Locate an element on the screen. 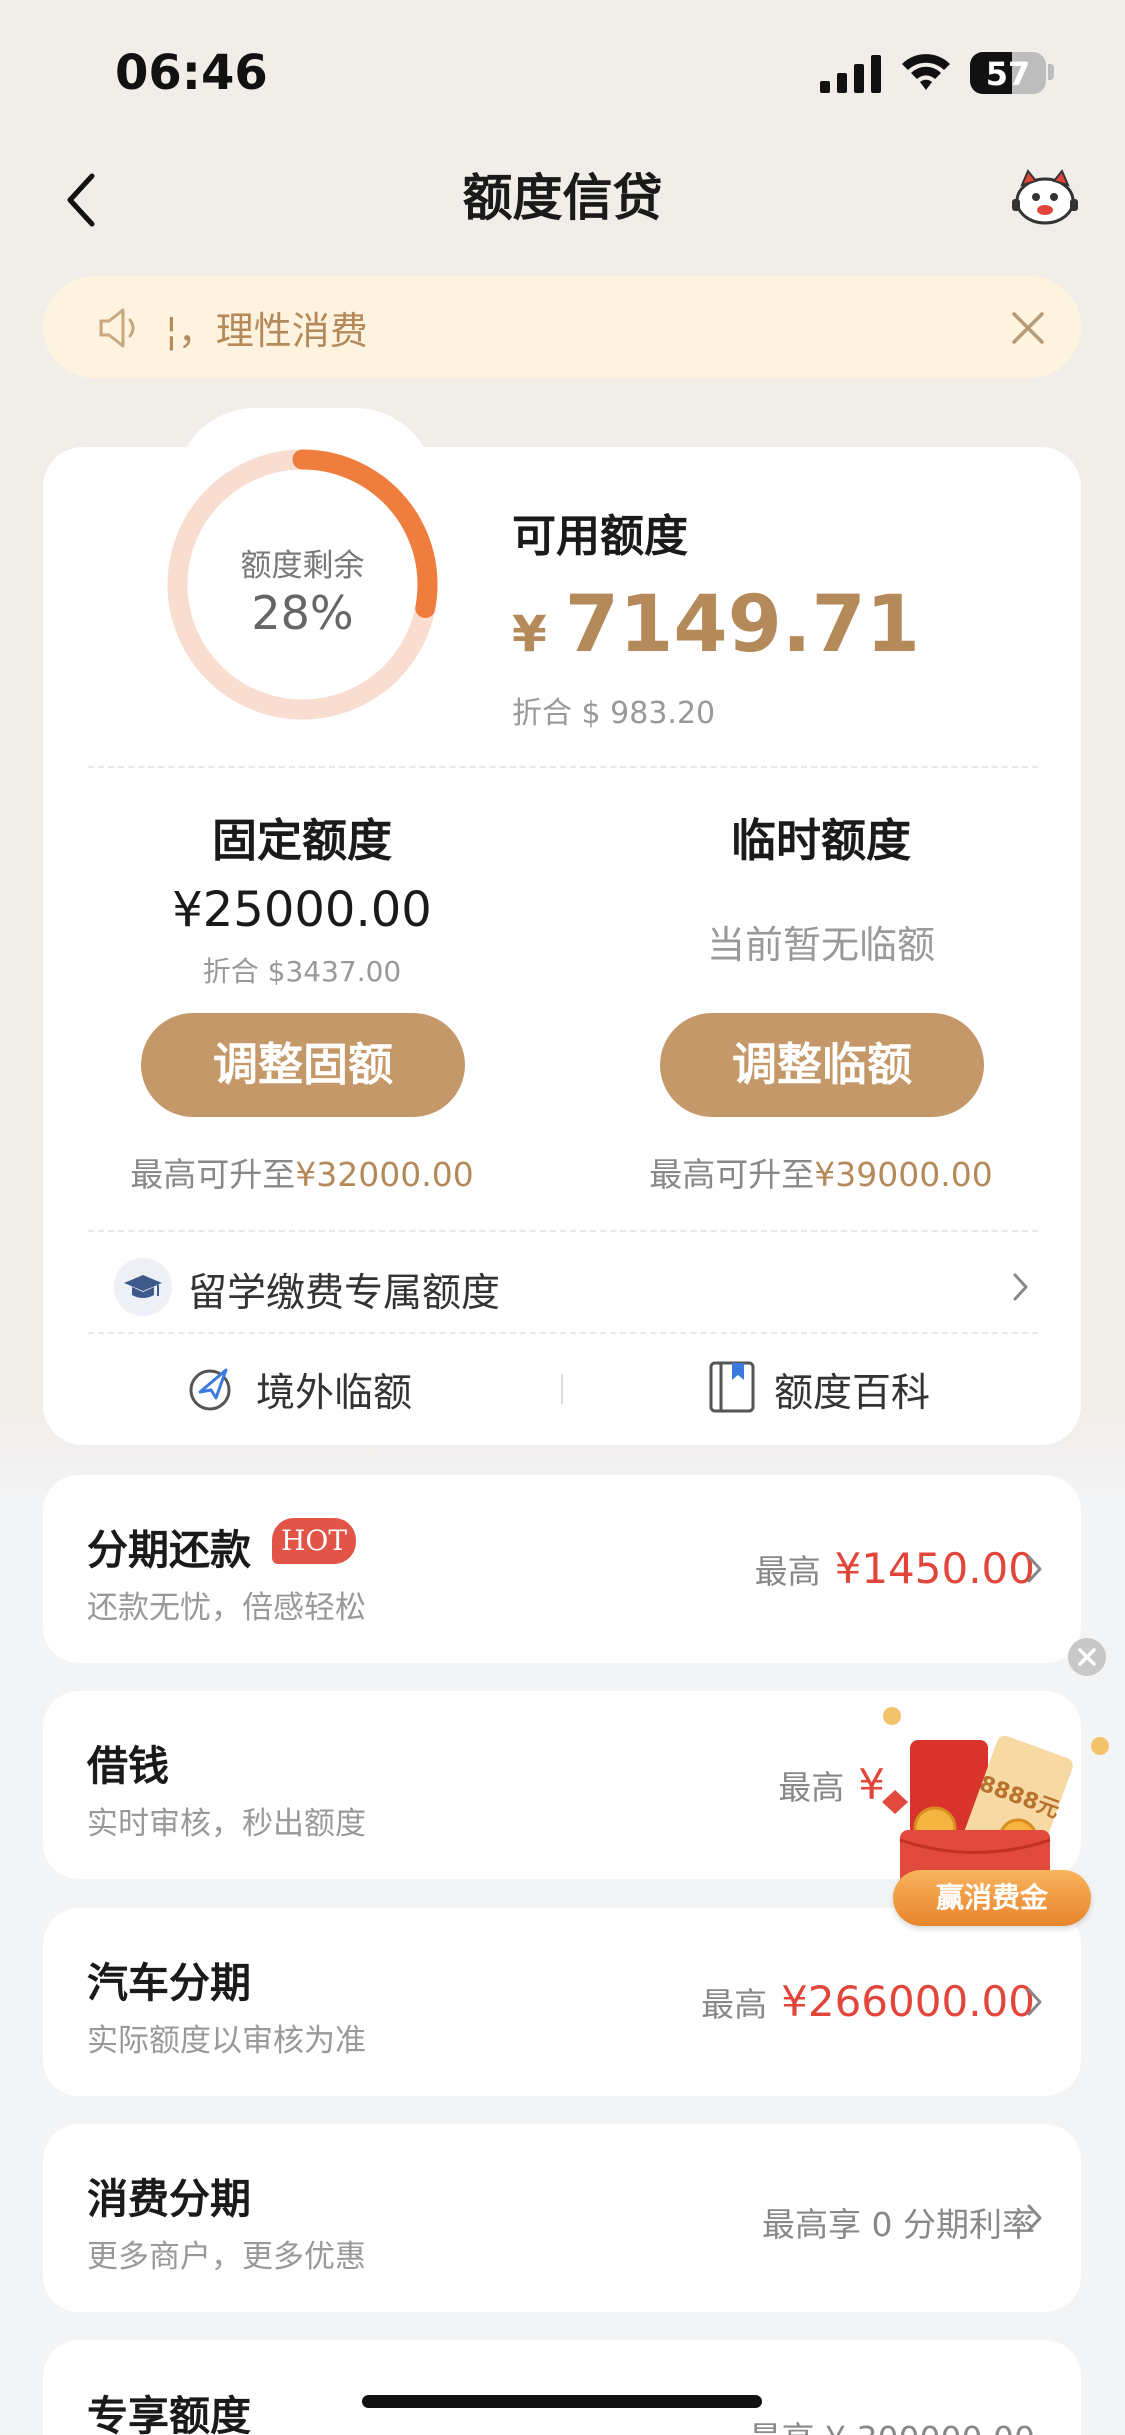 Image resolution: width=1125 pixels, height=2435 pixels. hot-badge: HOT is located at coordinates (314, 1541).